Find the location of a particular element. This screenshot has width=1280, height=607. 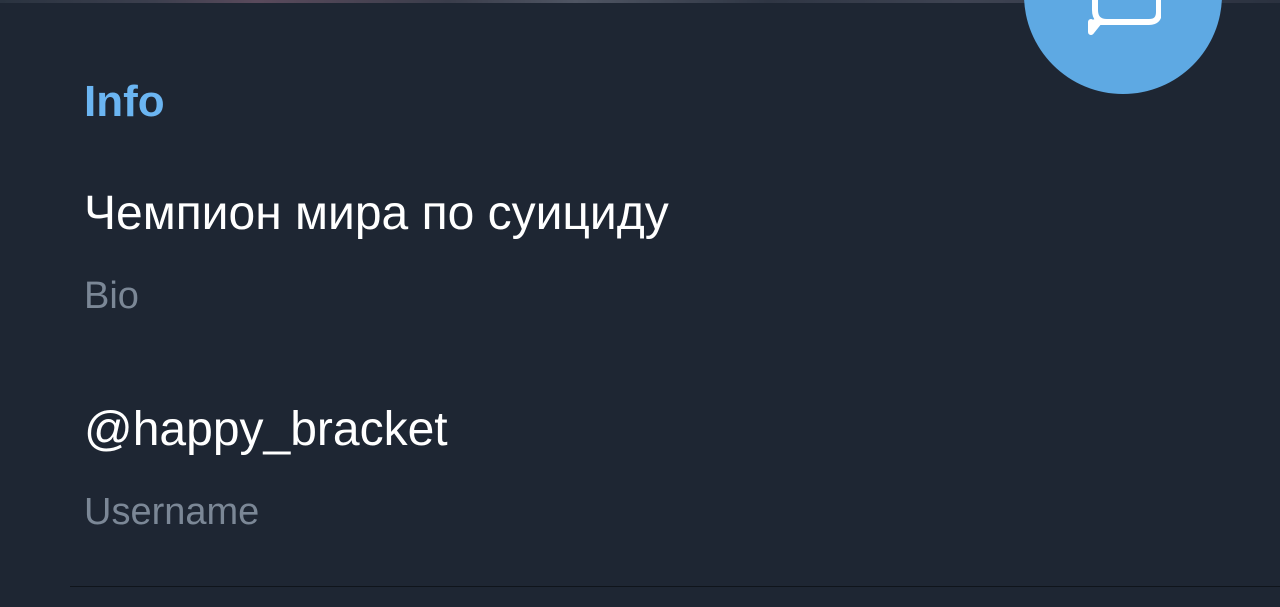

message-fab-button is located at coordinates (1123, 47).